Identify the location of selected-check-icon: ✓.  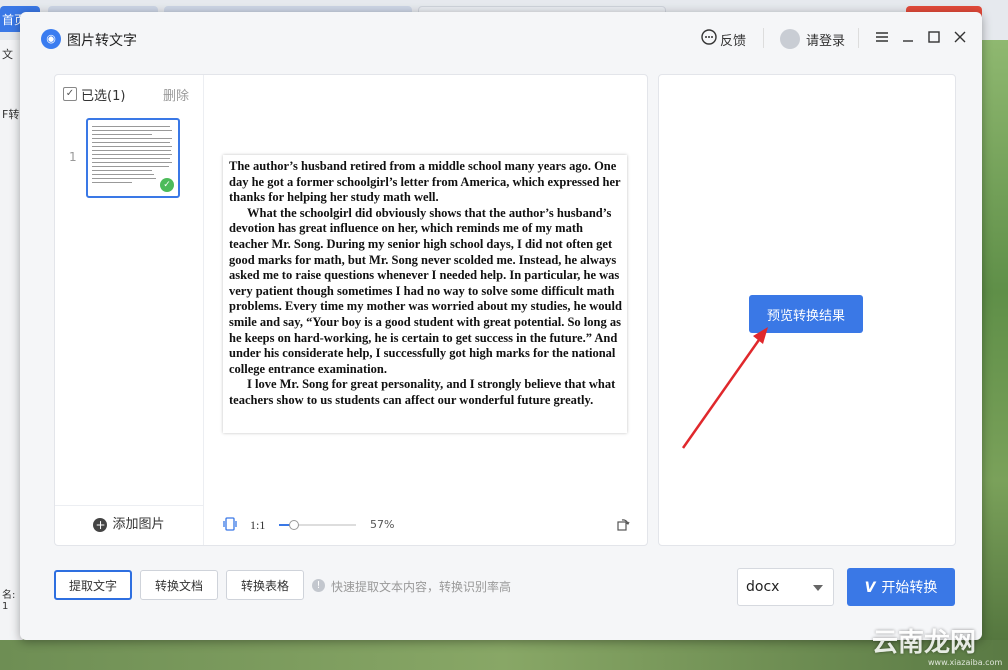
(167, 185).